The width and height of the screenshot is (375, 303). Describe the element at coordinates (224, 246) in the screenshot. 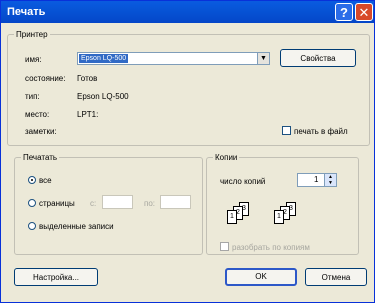

I see `collate-checkbox` at that location.